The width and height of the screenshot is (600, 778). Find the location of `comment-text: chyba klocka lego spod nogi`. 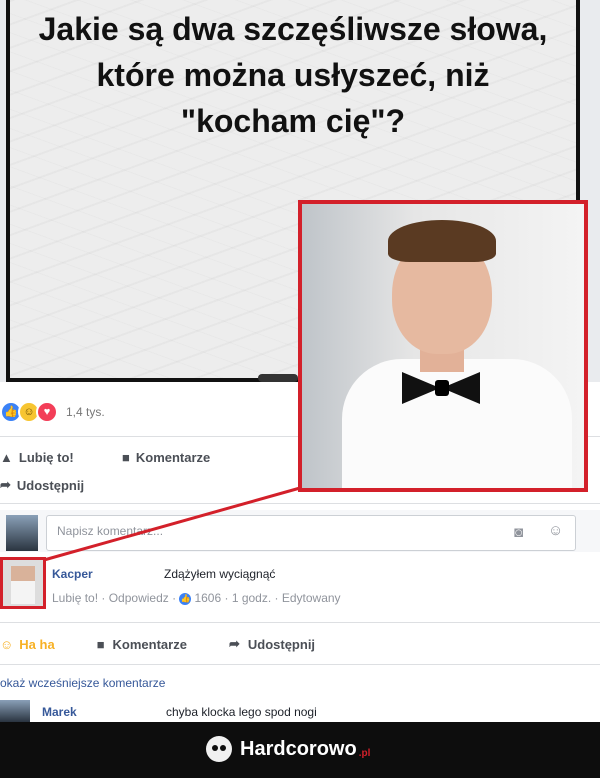

comment-text: chyba klocka lego spod nogi is located at coordinates (241, 712).